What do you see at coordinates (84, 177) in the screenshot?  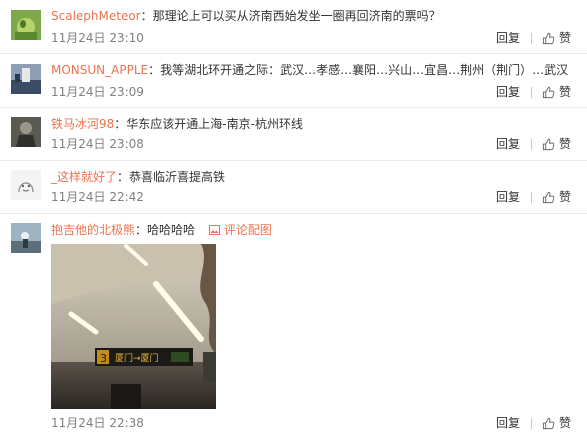 I see `username-link: _这样就好了` at bounding box center [84, 177].